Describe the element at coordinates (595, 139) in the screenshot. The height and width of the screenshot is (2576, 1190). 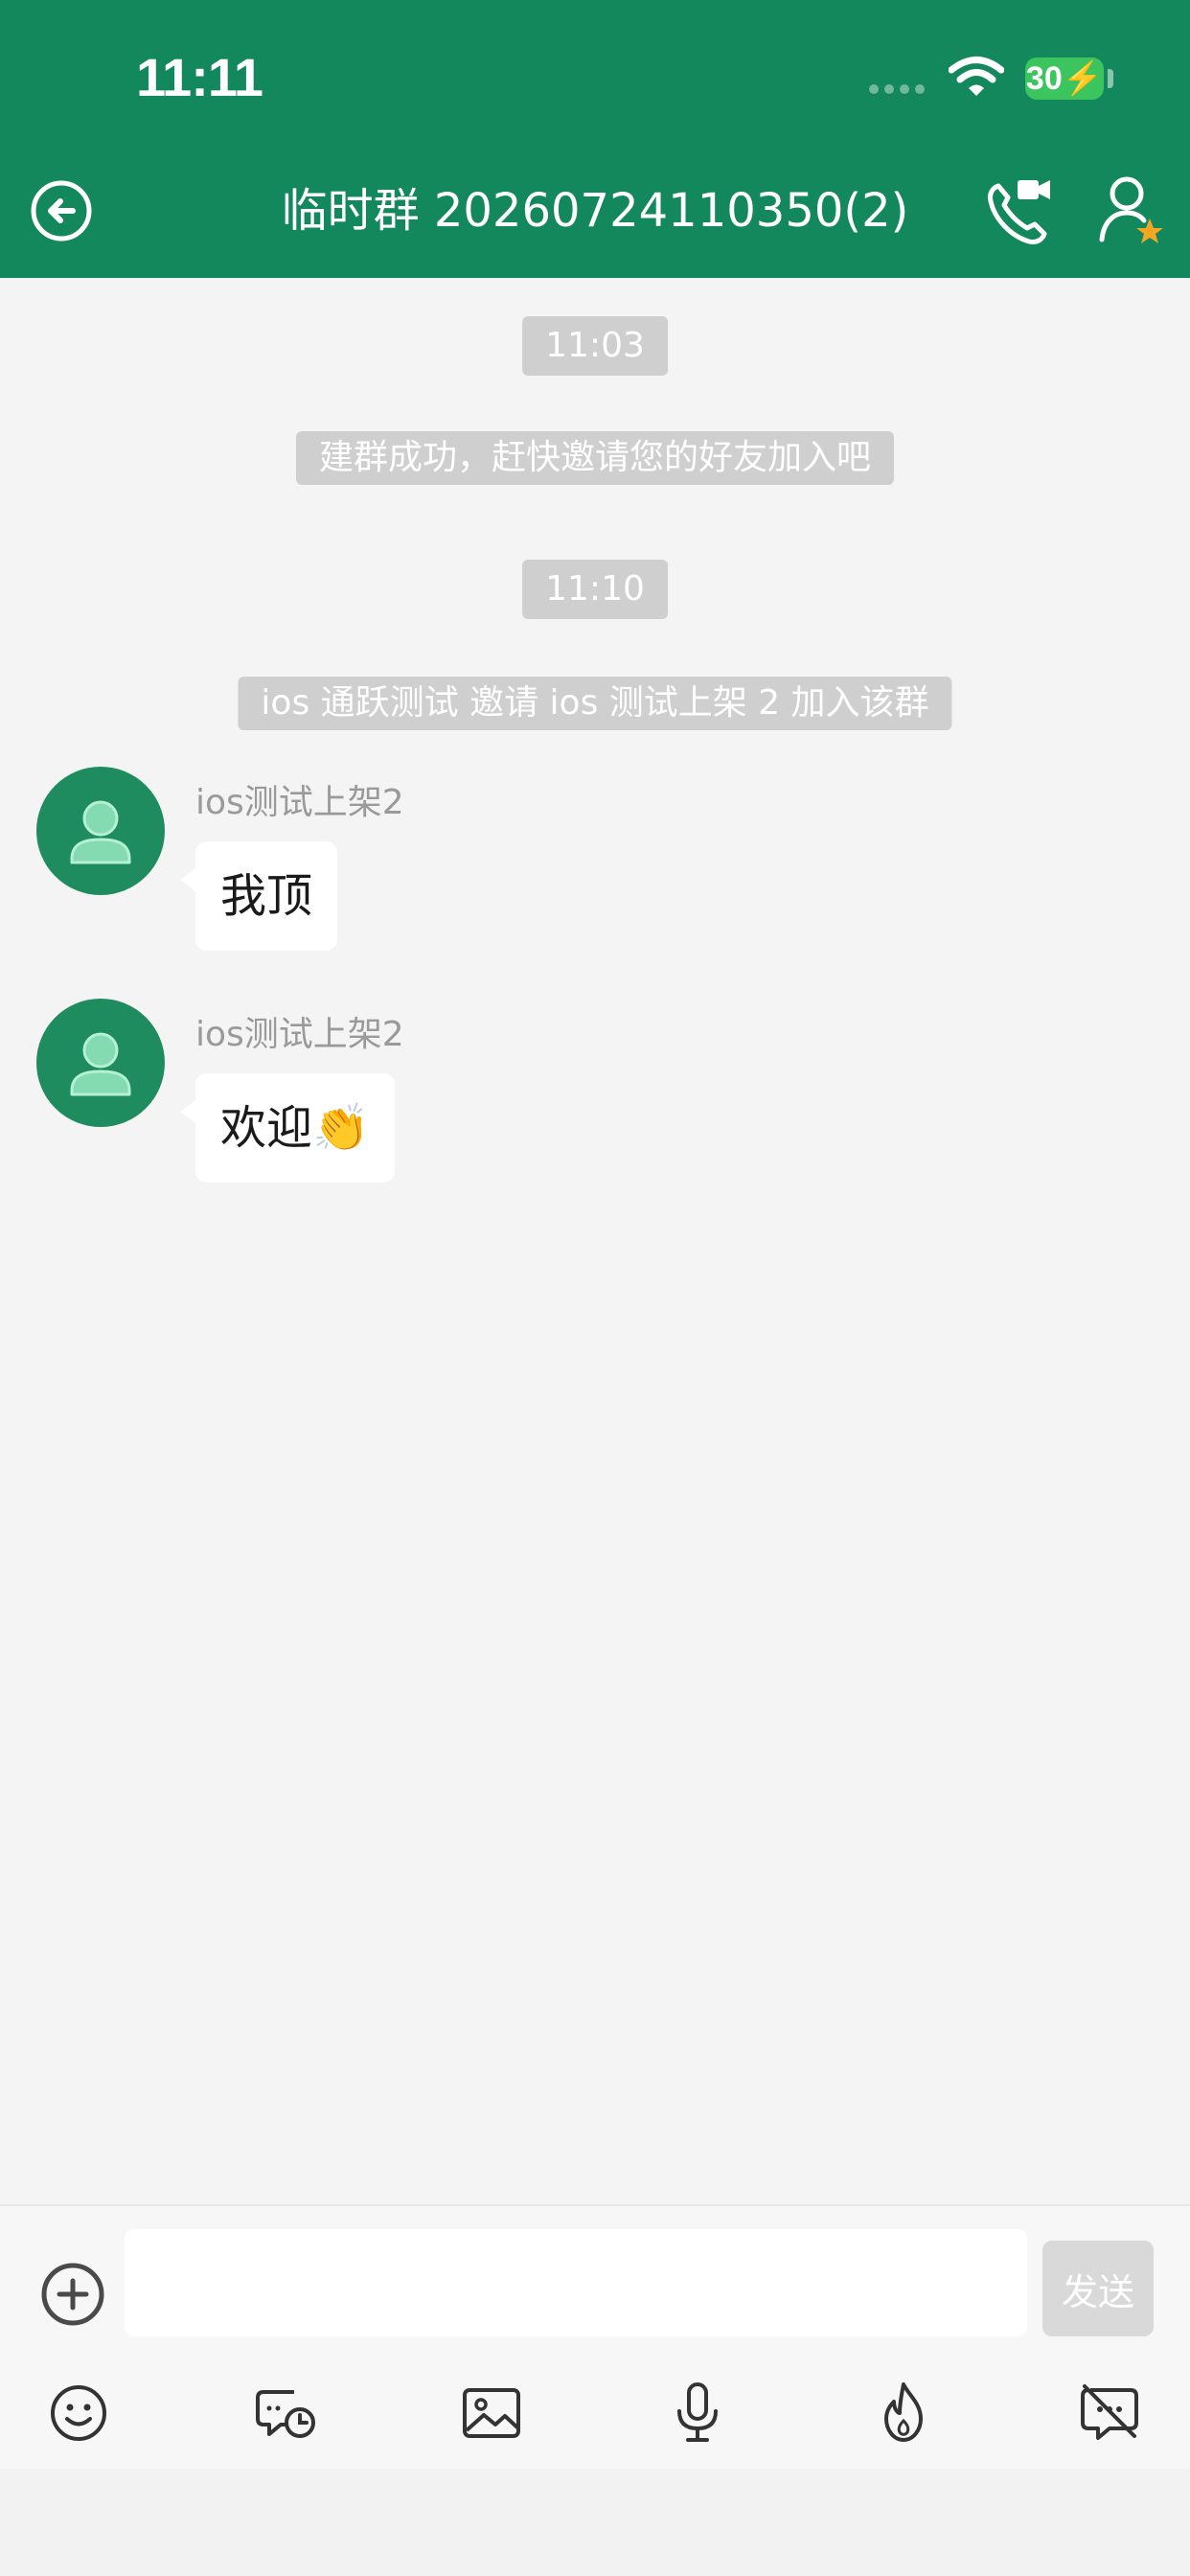
I see `header-bar: 11:11 30⚡ 临时群 20260724110350(2)` at that location.